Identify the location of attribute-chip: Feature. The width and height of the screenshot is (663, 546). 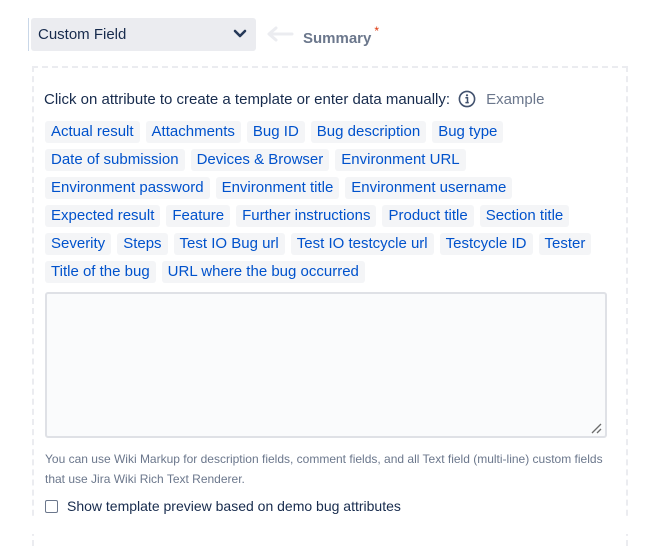
(198, 216).